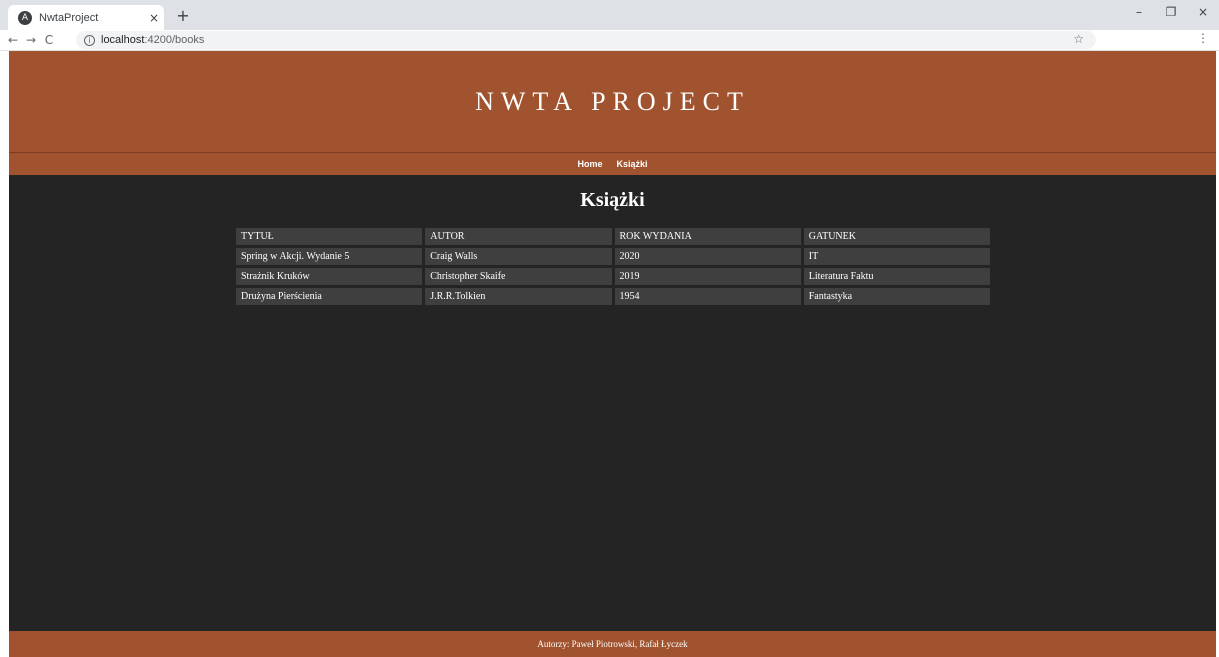 The height and width of the screenshot is (657, 1219). I want to click on angular-favicon-icon: A, so click(25, 17).